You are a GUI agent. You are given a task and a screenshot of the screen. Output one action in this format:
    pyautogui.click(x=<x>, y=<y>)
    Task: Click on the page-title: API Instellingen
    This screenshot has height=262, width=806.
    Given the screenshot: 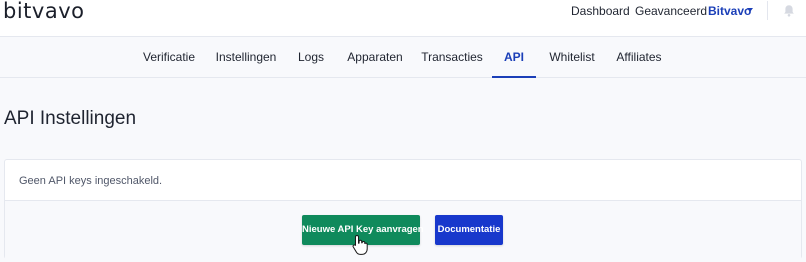 What is the action you would take?
    pyautogui.click(x=70, y=118)
    